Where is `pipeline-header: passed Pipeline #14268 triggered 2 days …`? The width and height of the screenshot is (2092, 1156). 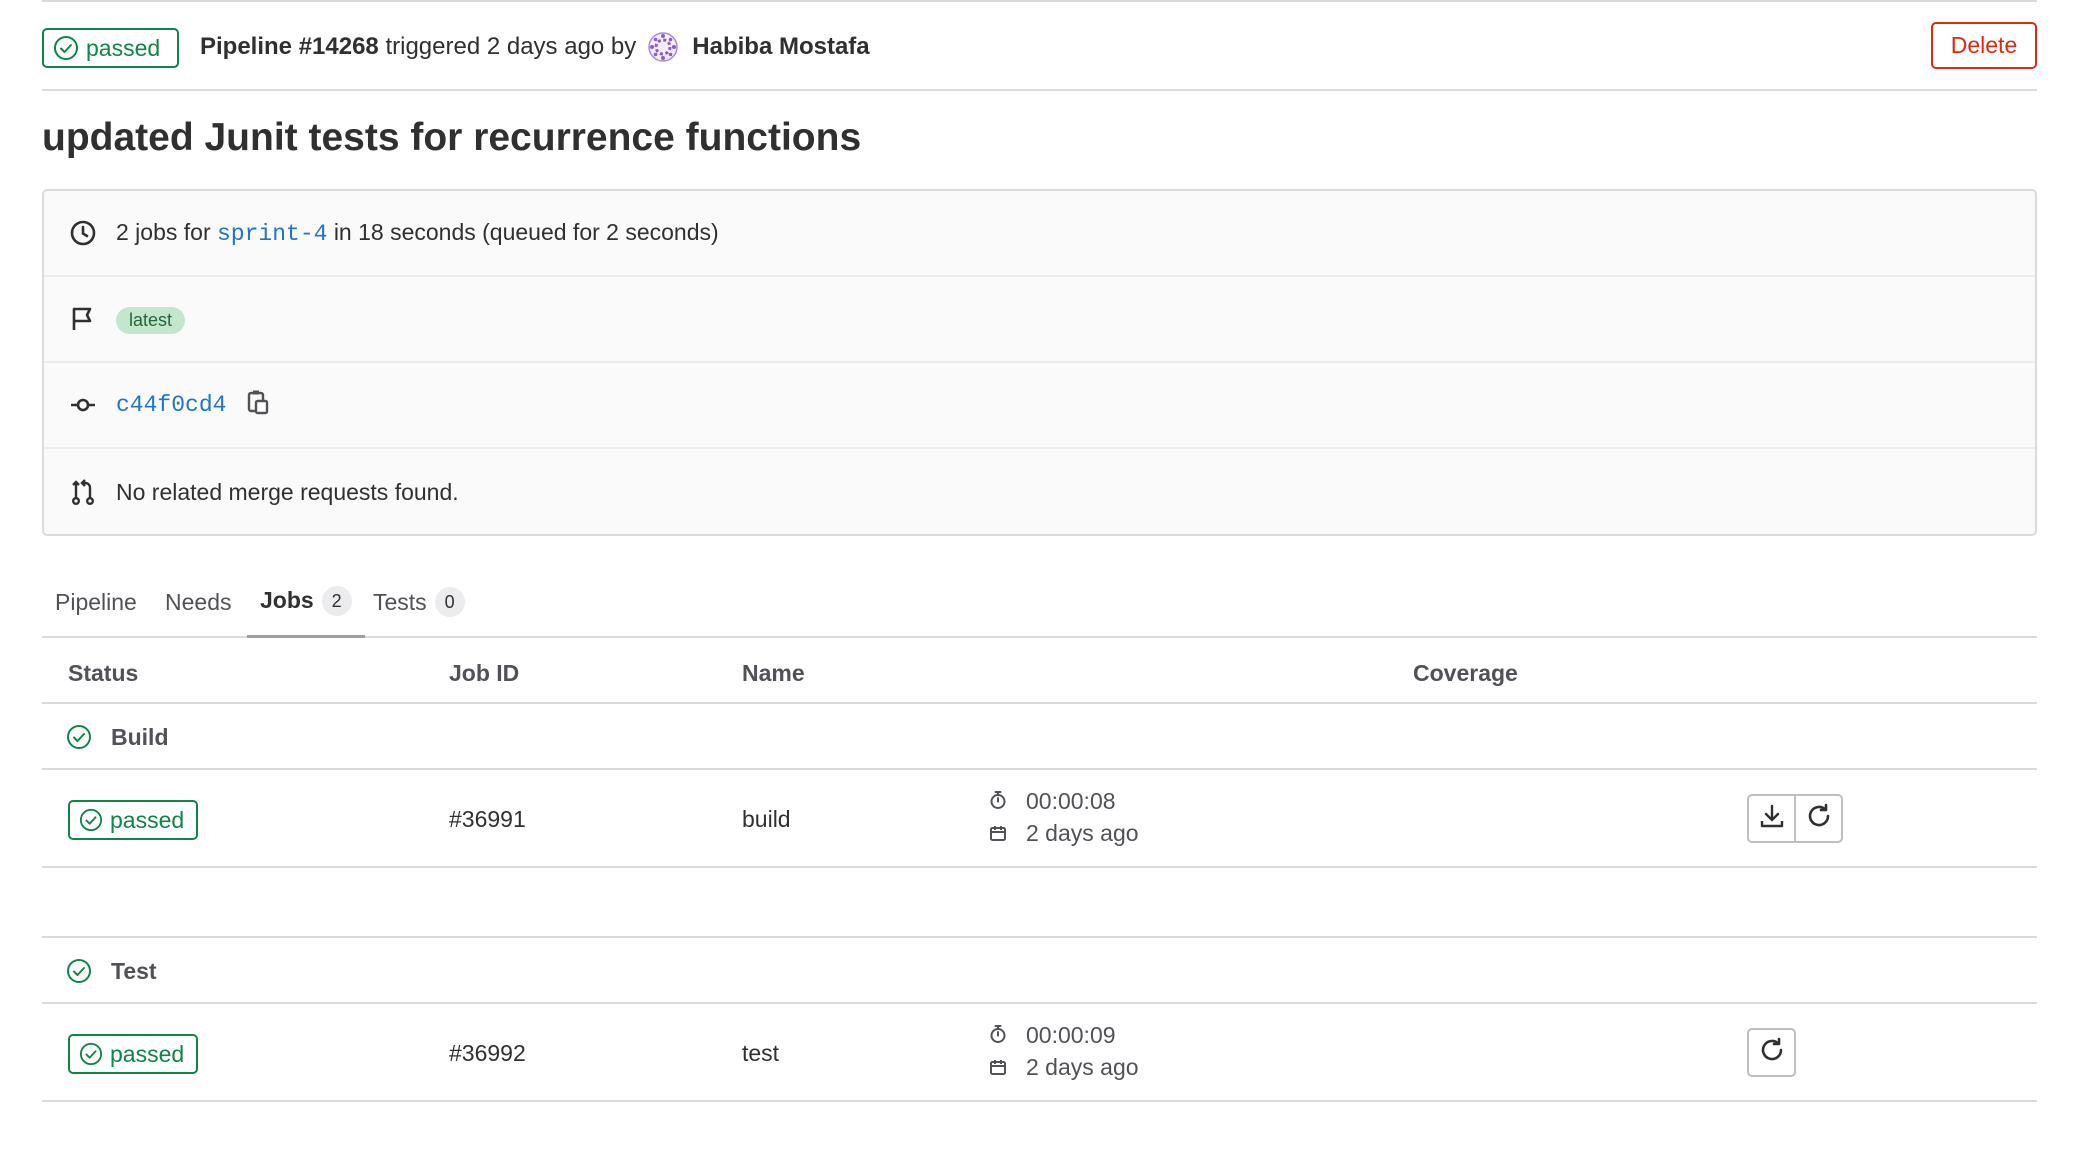
pipeline-header: passed Pipeline #14268 triggered 2 days … is located at coordinates (1039, 45).